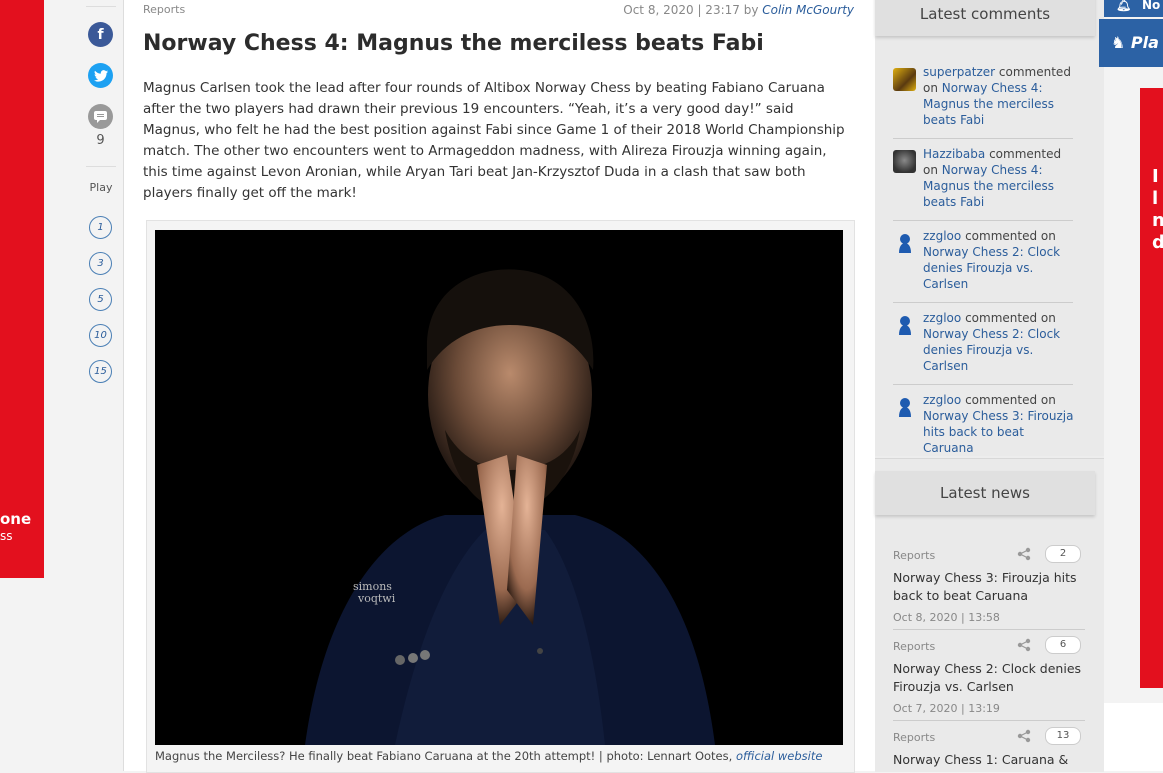  Describe the element at coordinates (1063, 554) in the screenshot. I see `comment-count-badge: 2` at that location.